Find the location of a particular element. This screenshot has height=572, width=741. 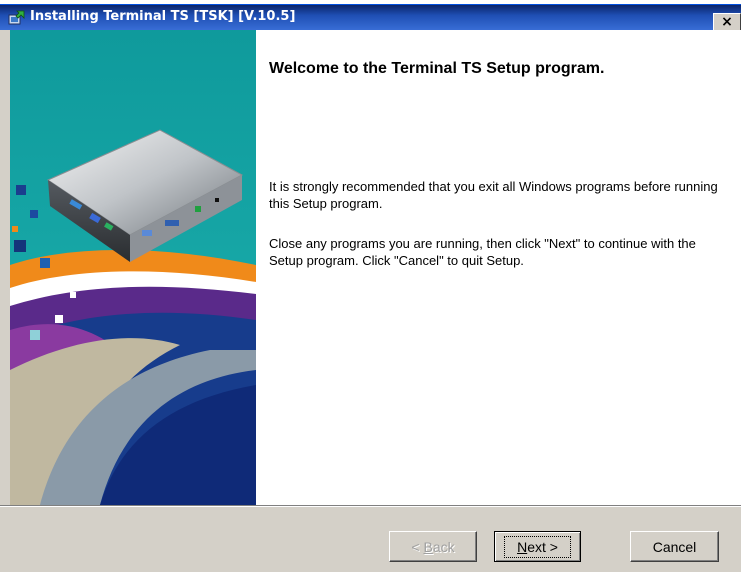

close-icon: × is located at coordinates (727, 22).